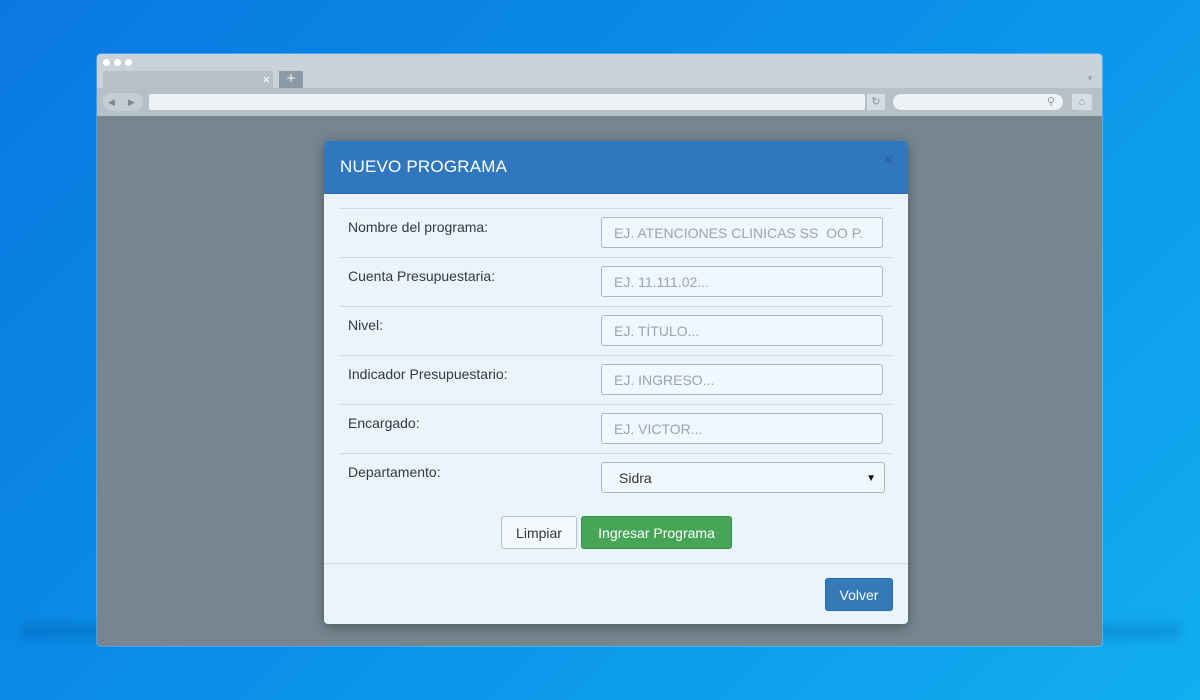 This screenshot has height=700, width=1200. What do you see at coordinates (131, 102) in the screenshot?
I see `forward-arrow-icon: ▶` at bounding box center [131, 102].